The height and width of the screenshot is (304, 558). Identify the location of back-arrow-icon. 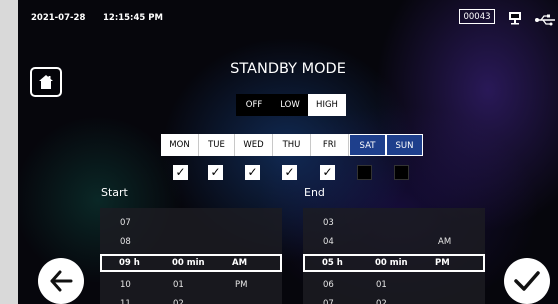
(61, 281).